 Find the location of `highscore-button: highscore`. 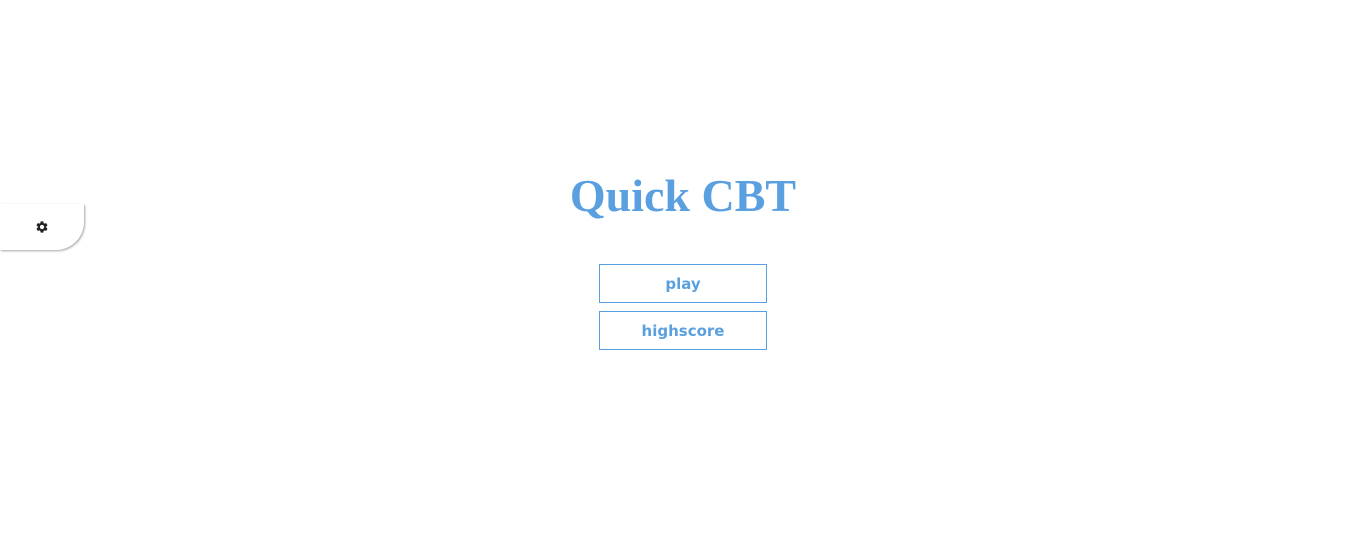

highscore-button: highscore is located at coordinates (683, 330).